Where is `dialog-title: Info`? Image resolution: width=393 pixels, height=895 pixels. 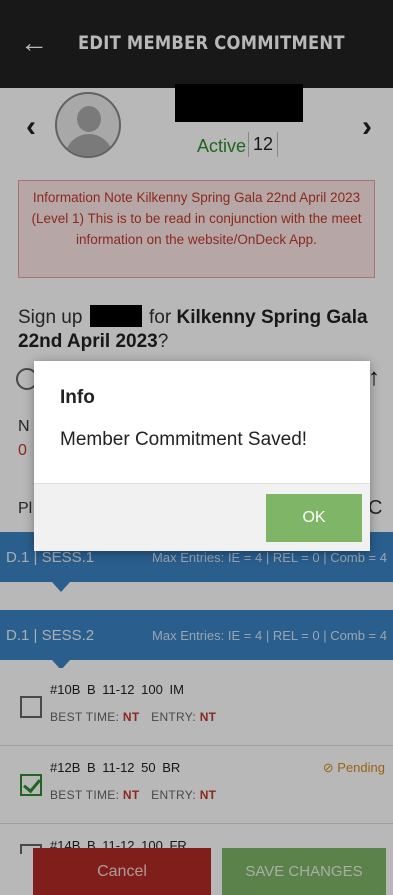
dialog-title: Info is located at coordinates (77, 397).